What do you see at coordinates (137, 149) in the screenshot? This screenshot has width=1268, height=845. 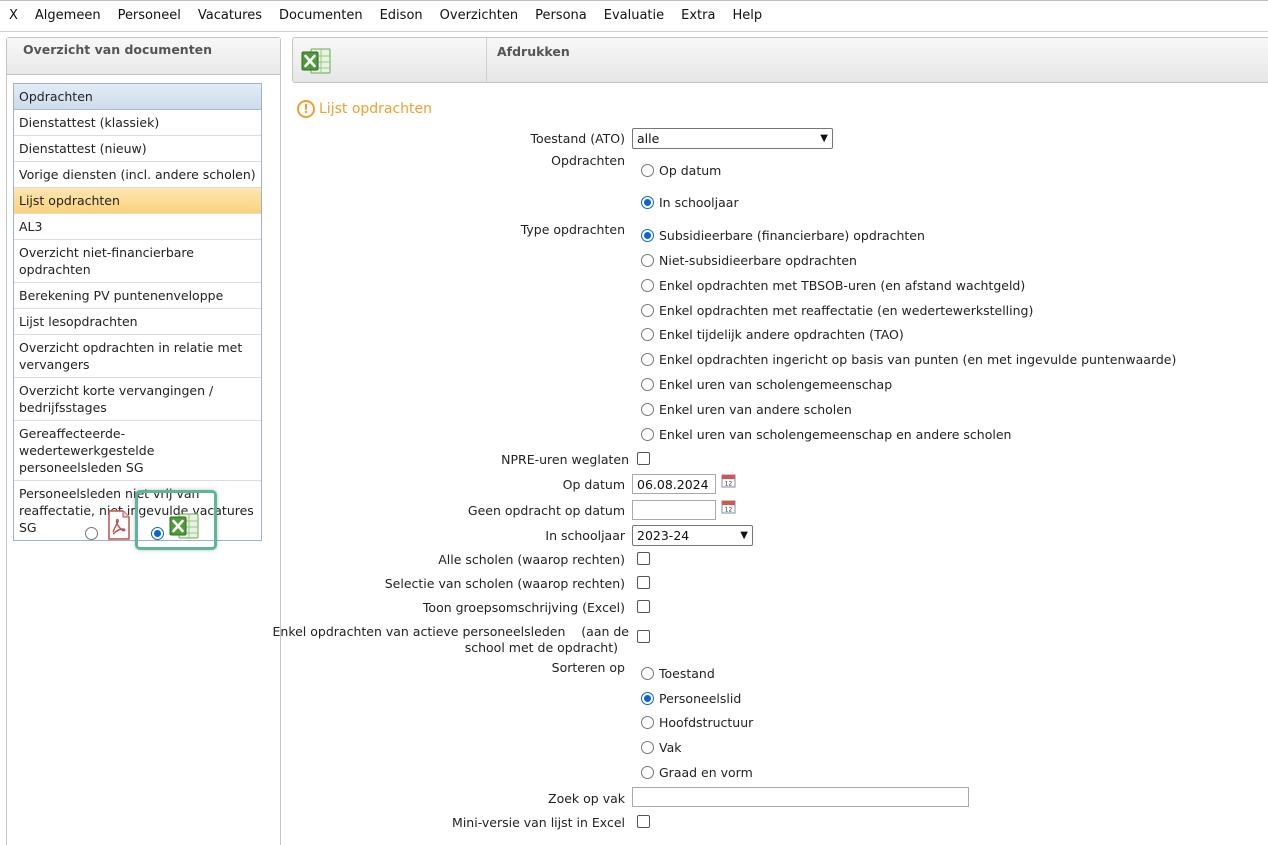 I see `doc-item-dienstattest-nieuw: Dienstattest (nieuw)` at bounding box center [137, 149].